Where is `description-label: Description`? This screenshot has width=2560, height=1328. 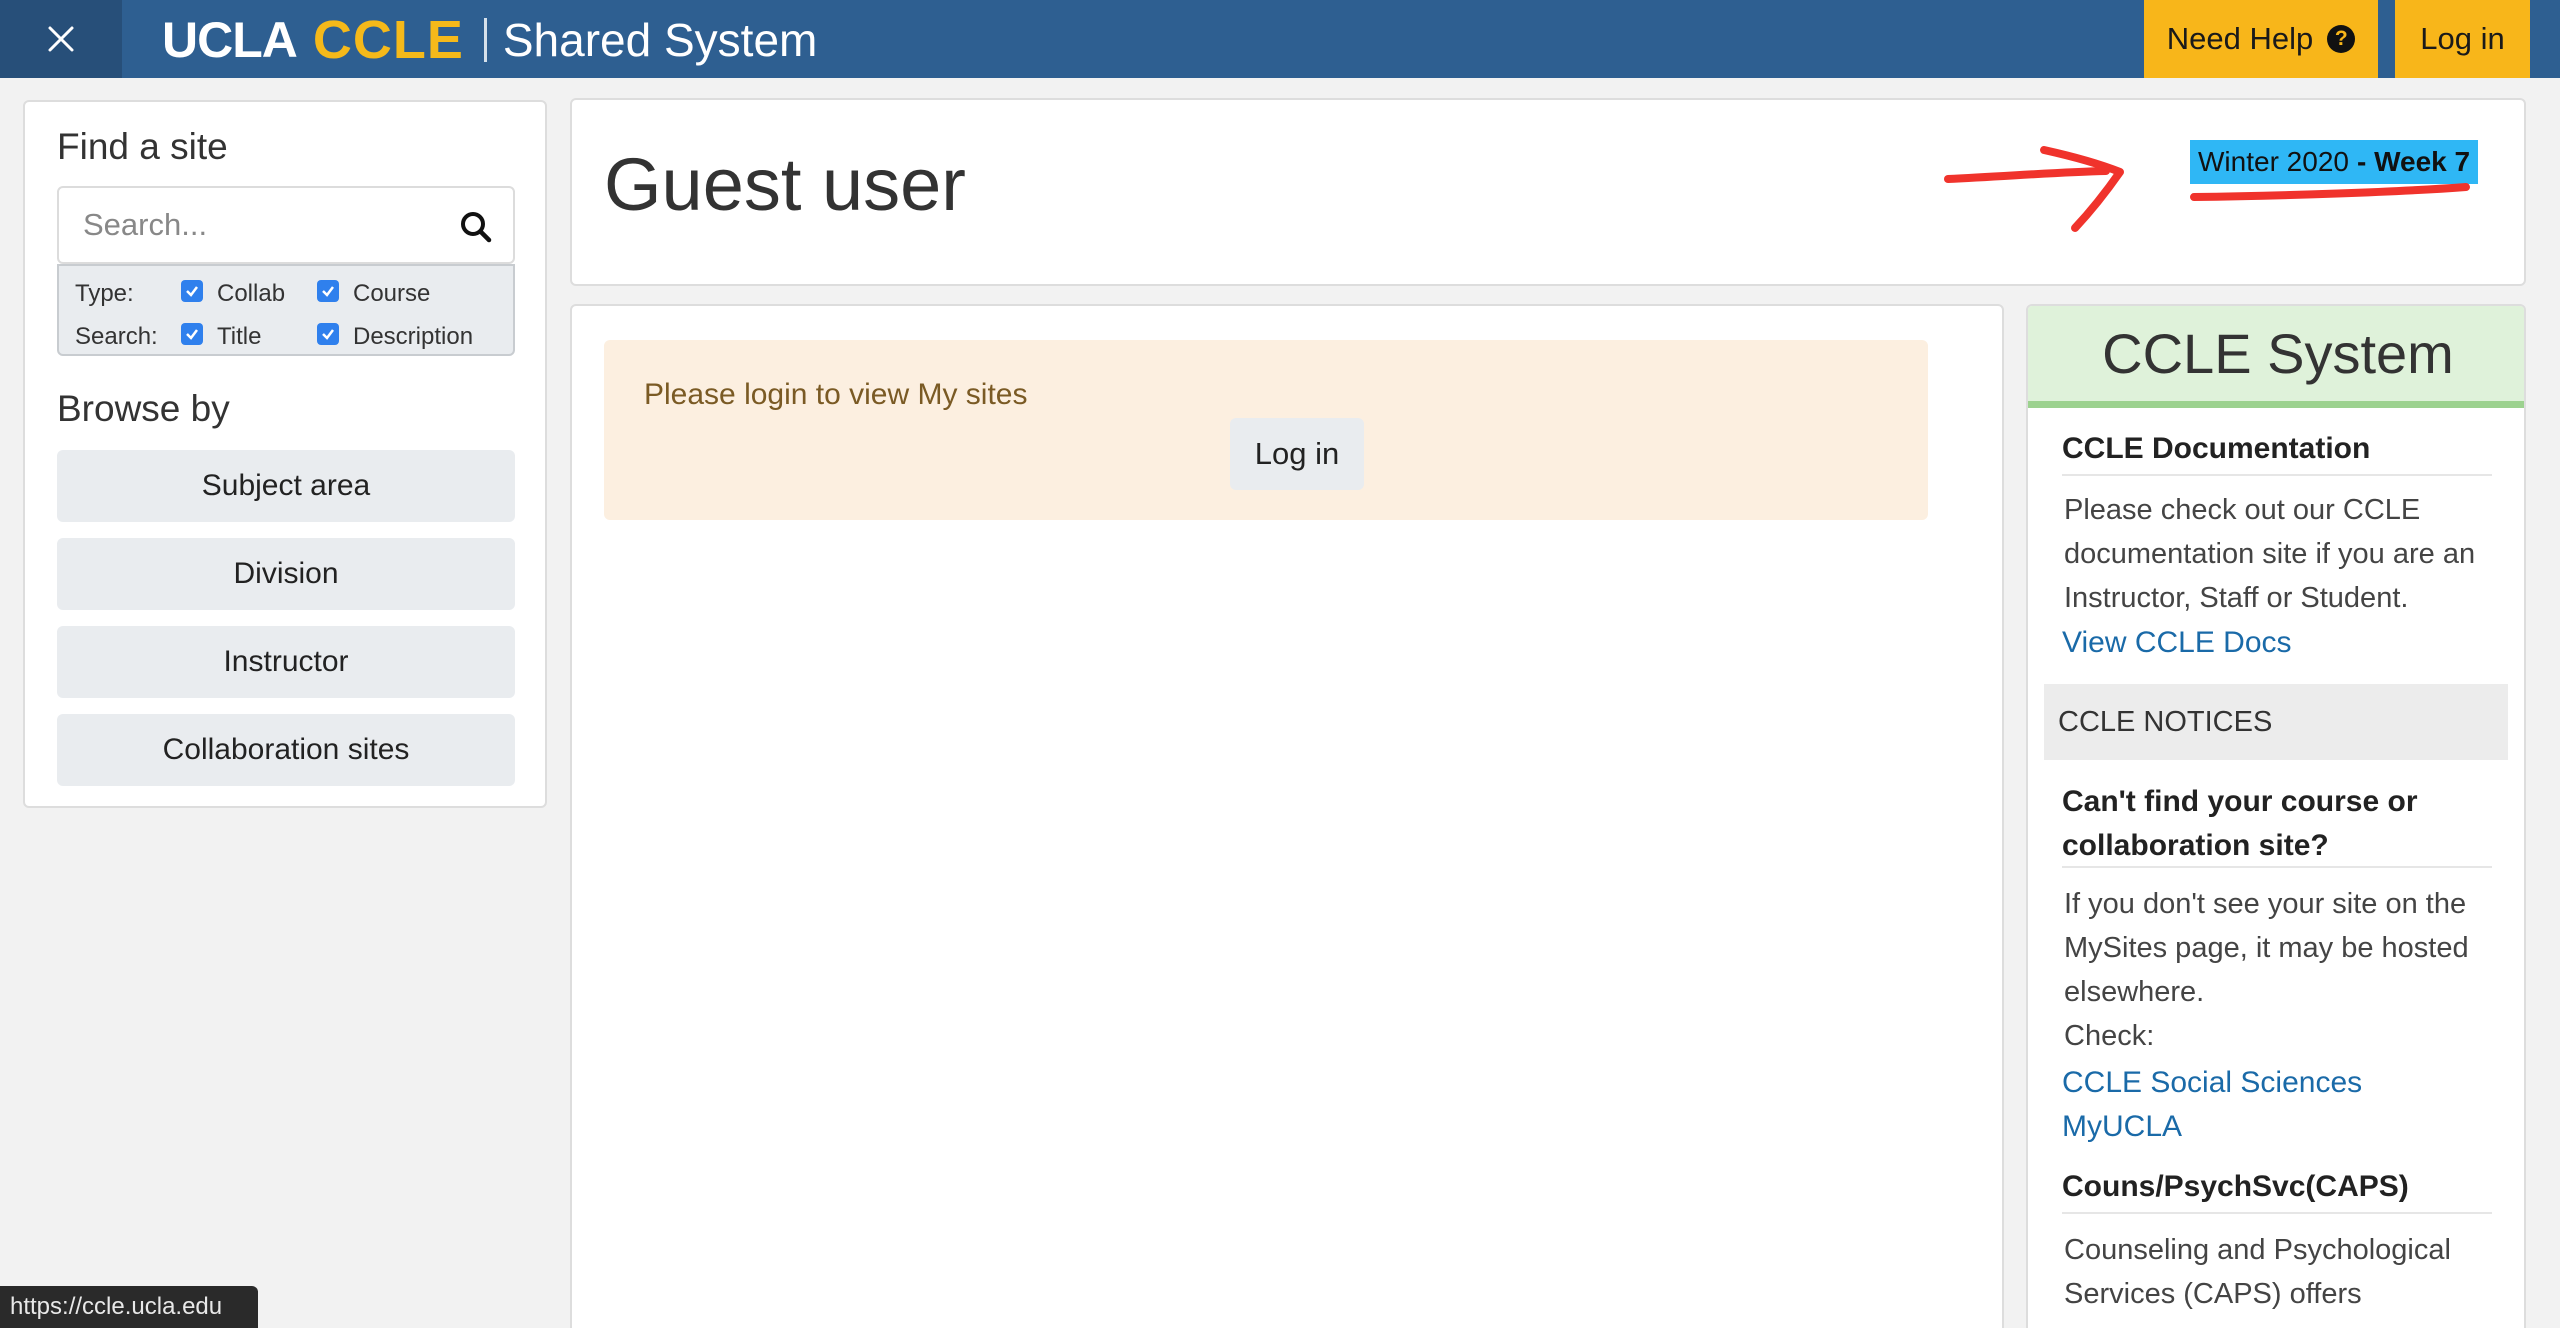
description-label: Description is located at coordinates (413, 336).